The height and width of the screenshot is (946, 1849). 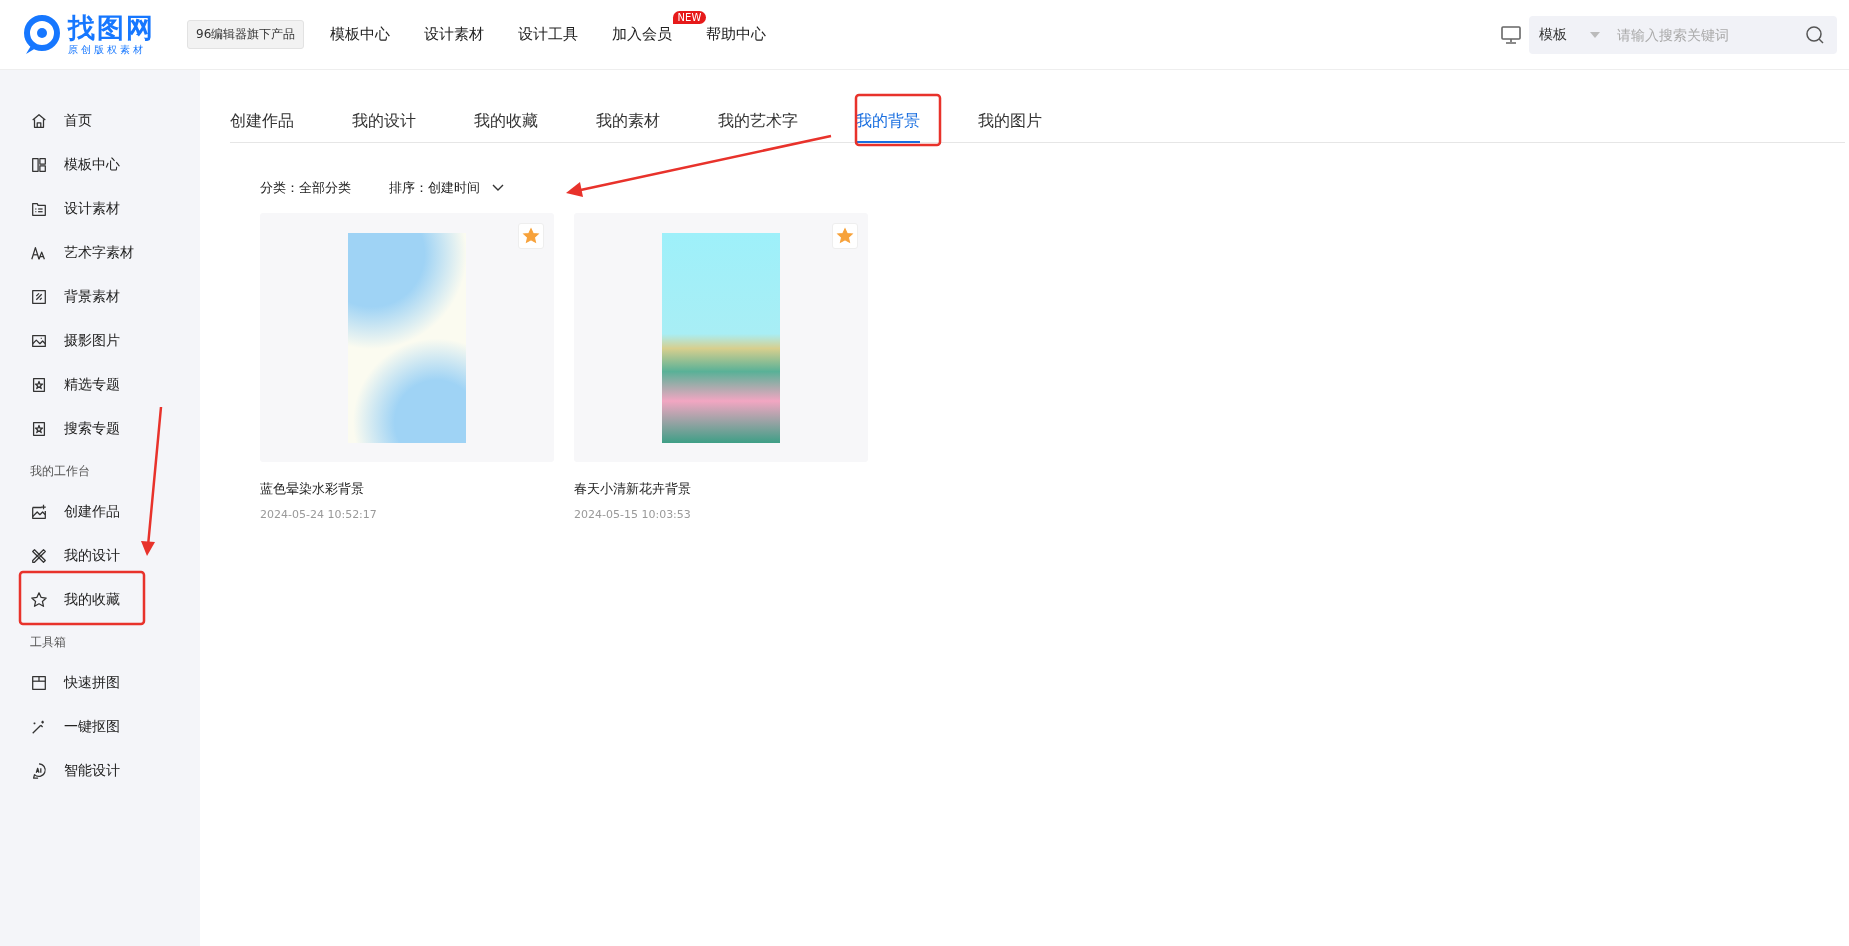 I want to click on nav-link: 设计工具, so click(x=548, y=34).